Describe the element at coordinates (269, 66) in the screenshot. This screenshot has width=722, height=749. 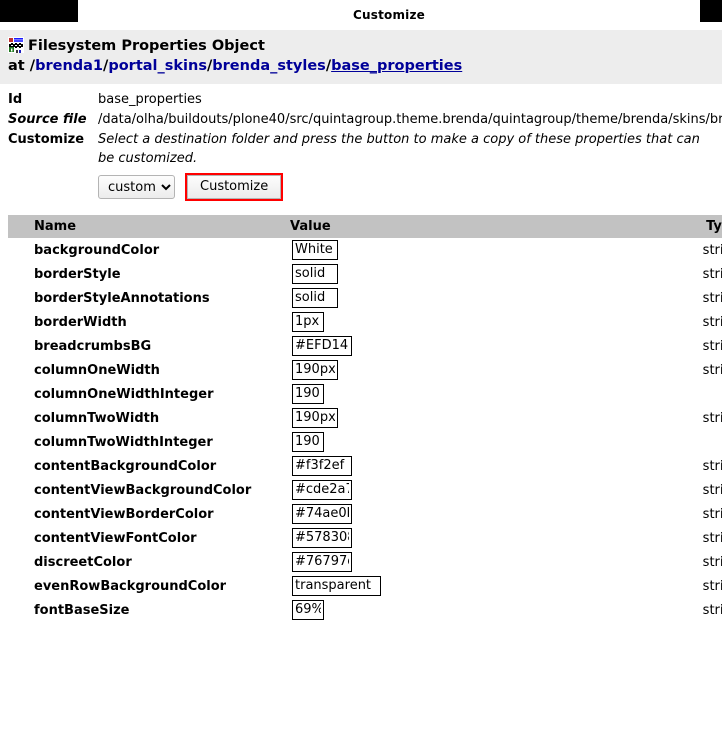
I see `breadcrumb-link-brenda-styles: brenda_styles` at that location.